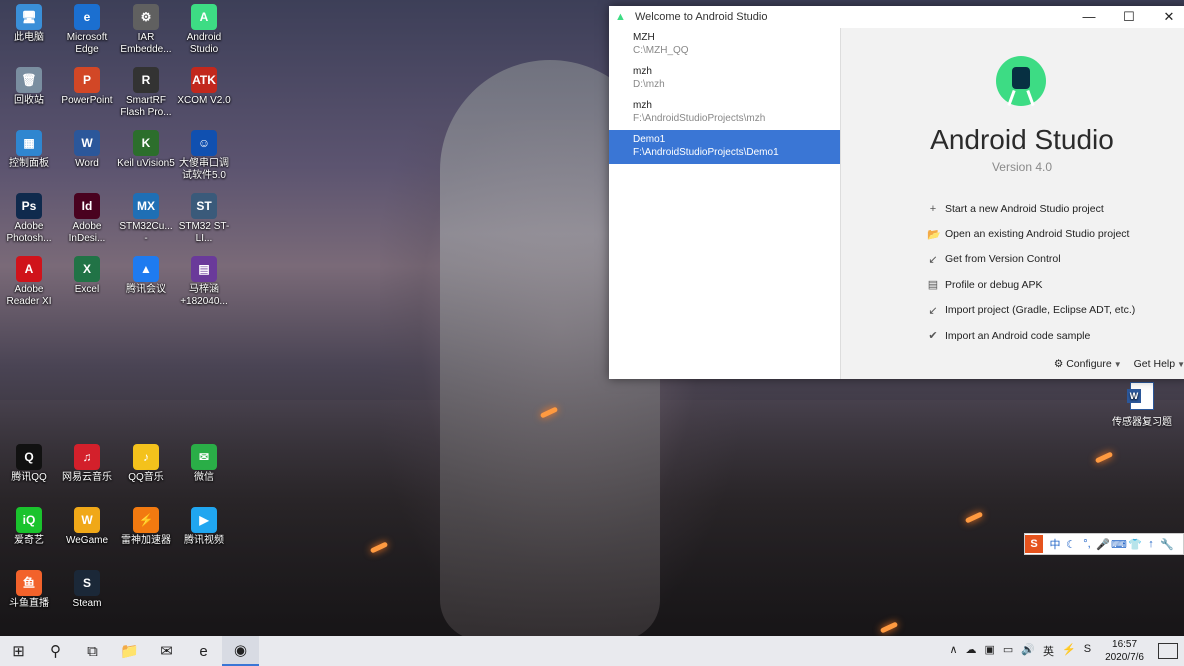 This screenshot has width=1184, height=666. Describe the element at coordinates (146, 269) in the screenshot. I see `app-icon: ▲` at that location.